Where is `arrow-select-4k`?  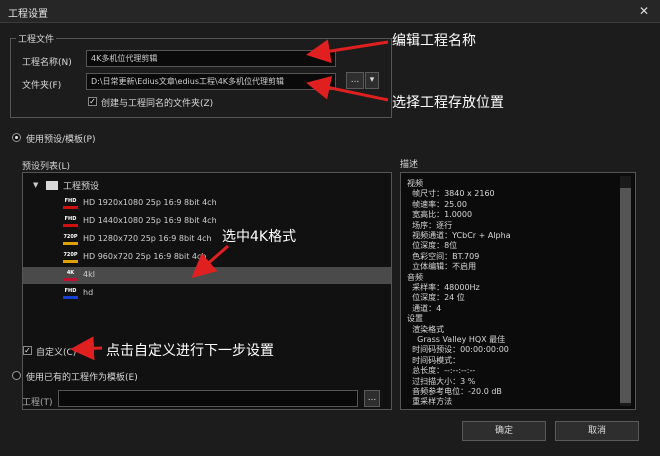
arrow-select-4k is located at coordinates (210, 261).